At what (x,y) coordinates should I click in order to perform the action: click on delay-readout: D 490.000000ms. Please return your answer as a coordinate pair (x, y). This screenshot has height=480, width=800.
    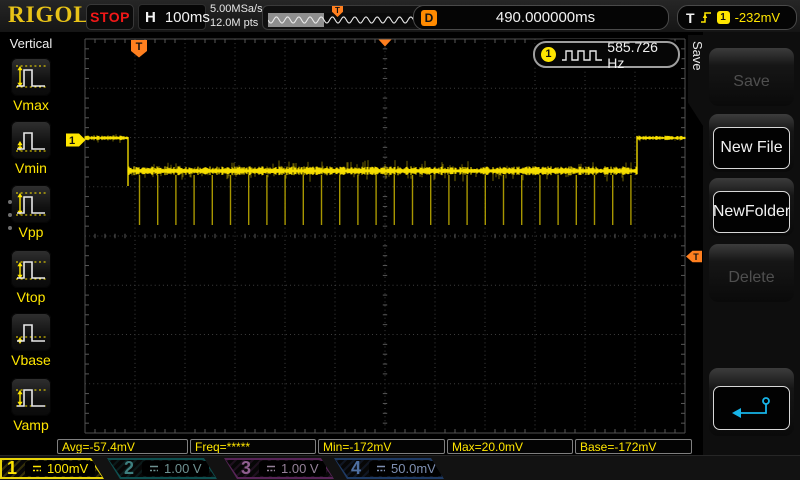
    Looking at the image, I should click on (541, 17).